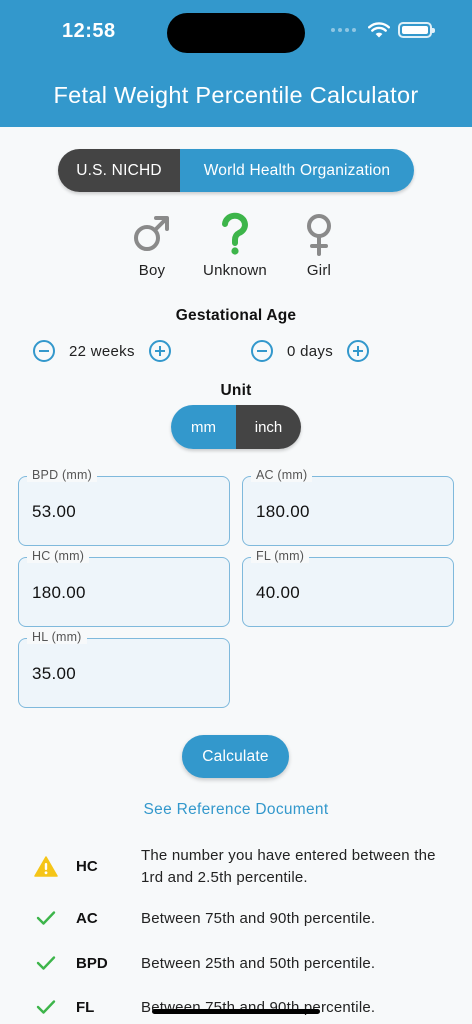 The height and width of the screenshot is (1024, 472). What do you see at coordinates (358, 351) in the screenshot?
I see `days-increment-icon` at bounding box center [358, 351].